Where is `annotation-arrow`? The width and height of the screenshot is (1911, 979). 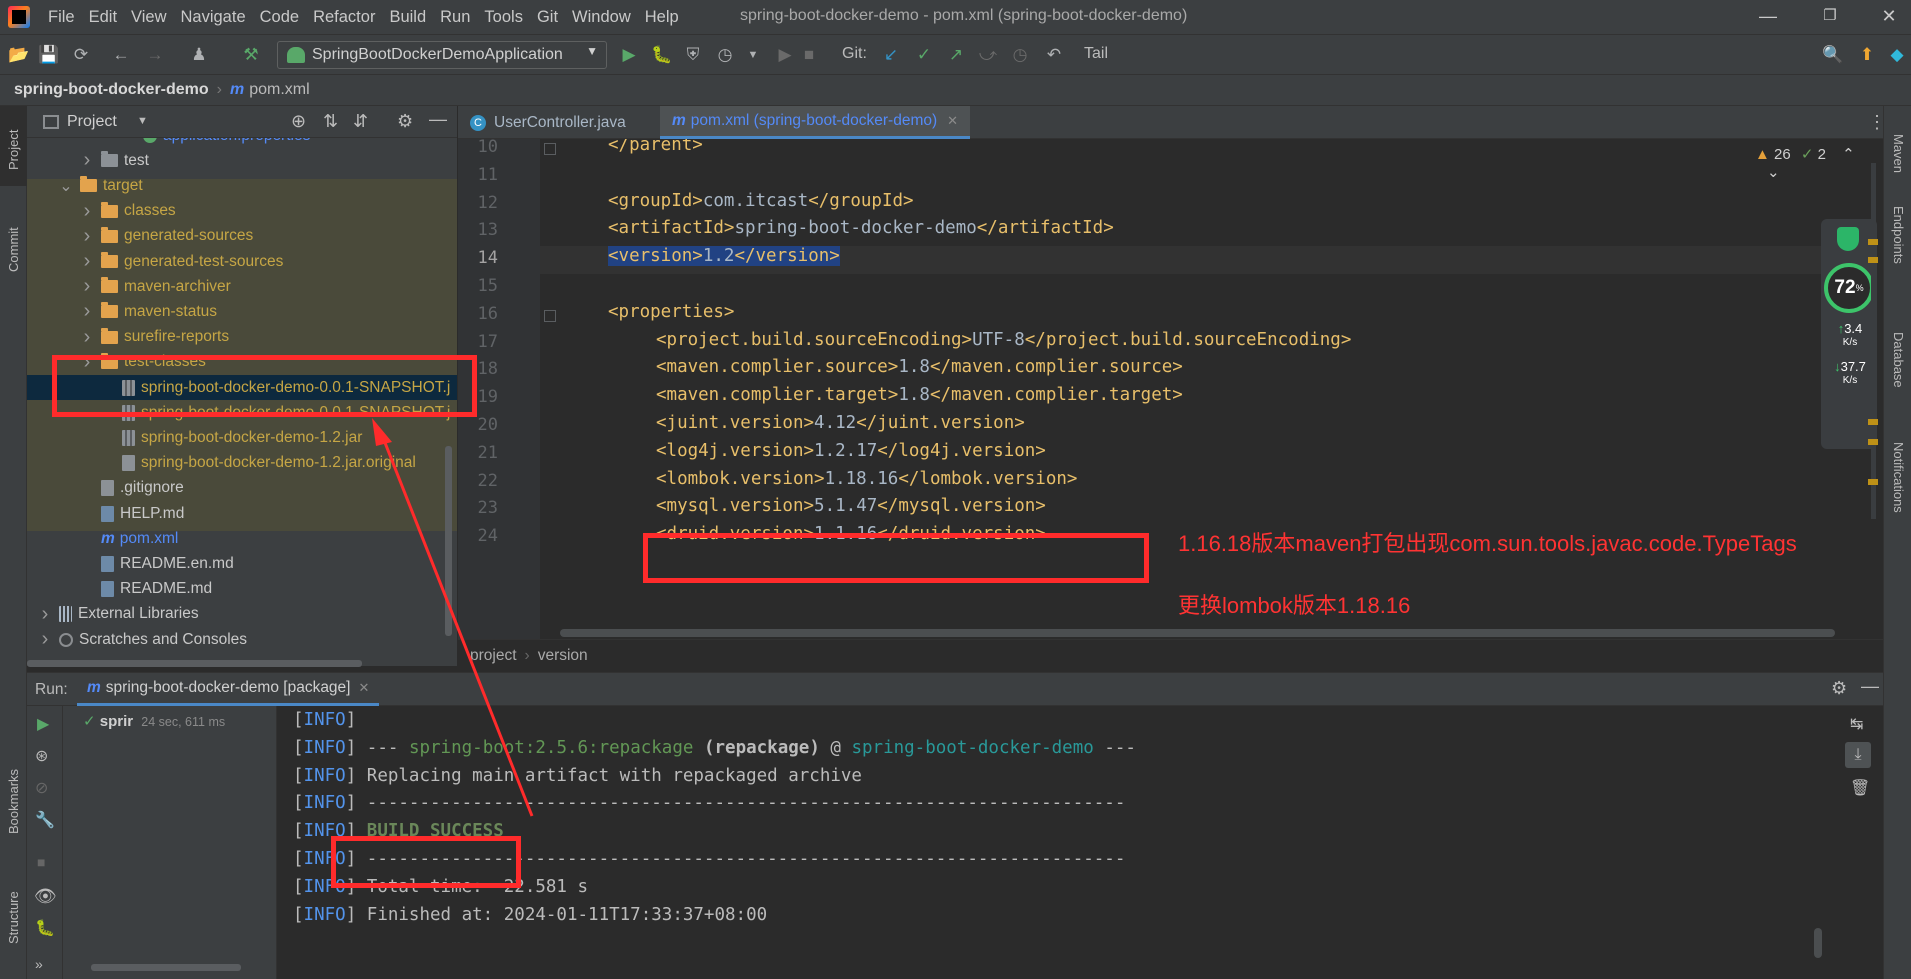 annotation-arrow is located at coordinates (453, 617).